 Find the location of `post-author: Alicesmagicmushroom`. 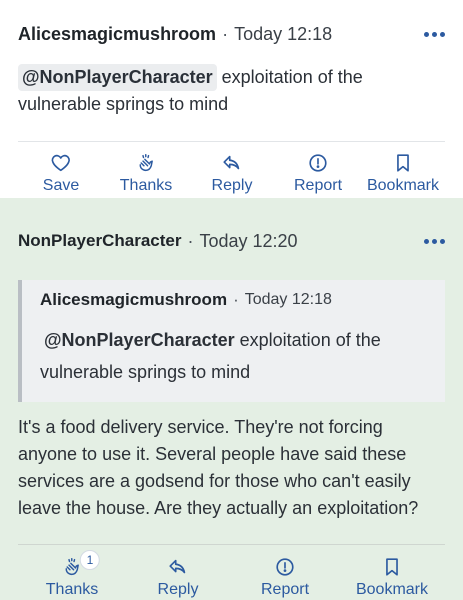

post-author: Alicesmagicmushroom is located at coordinates (117, 34).